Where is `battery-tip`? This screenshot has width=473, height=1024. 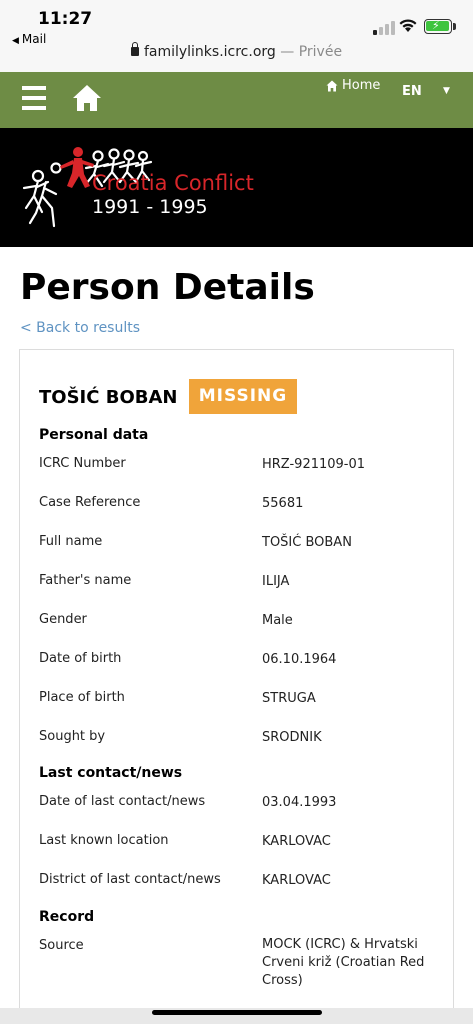 battery-tip is located at coordinates (454, 26).